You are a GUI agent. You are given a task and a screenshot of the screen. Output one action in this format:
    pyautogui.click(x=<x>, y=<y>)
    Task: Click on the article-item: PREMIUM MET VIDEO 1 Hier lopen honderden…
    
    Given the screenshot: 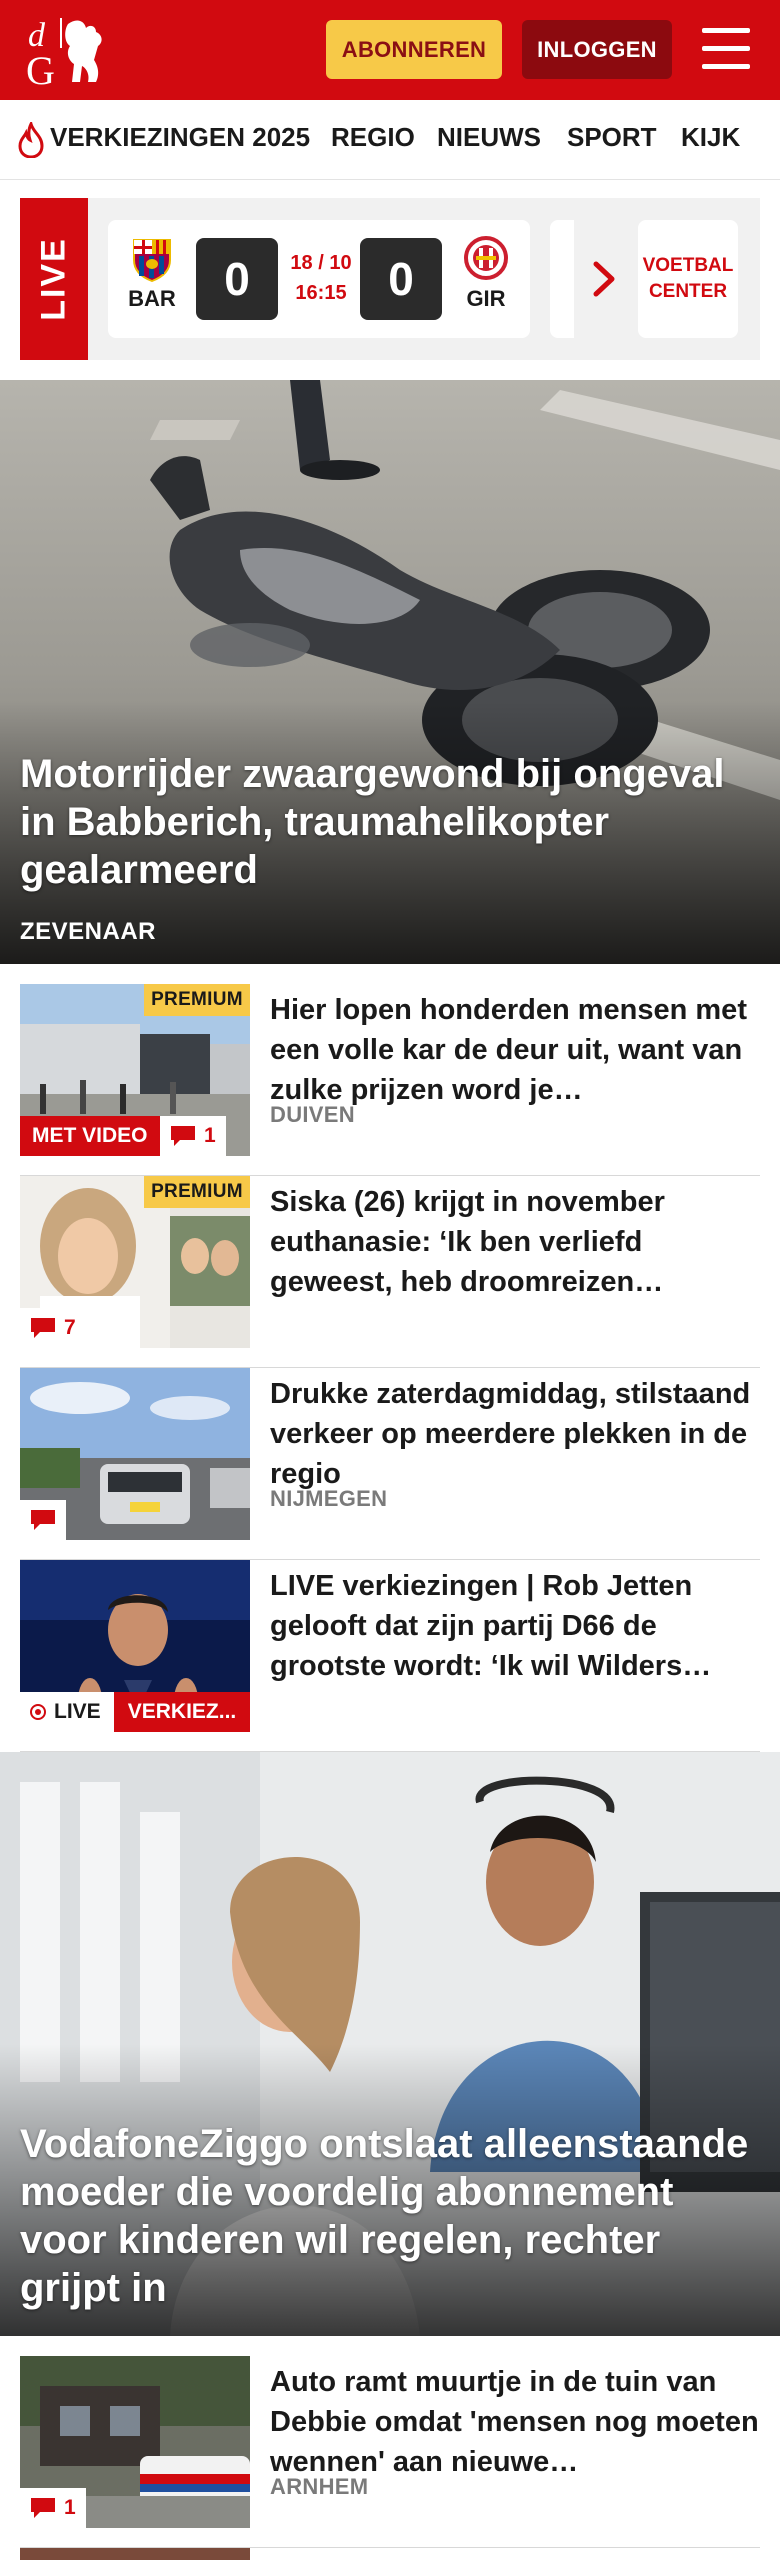 What is the action you would take?
    pyautogui.click(x=390, y=1080)
    